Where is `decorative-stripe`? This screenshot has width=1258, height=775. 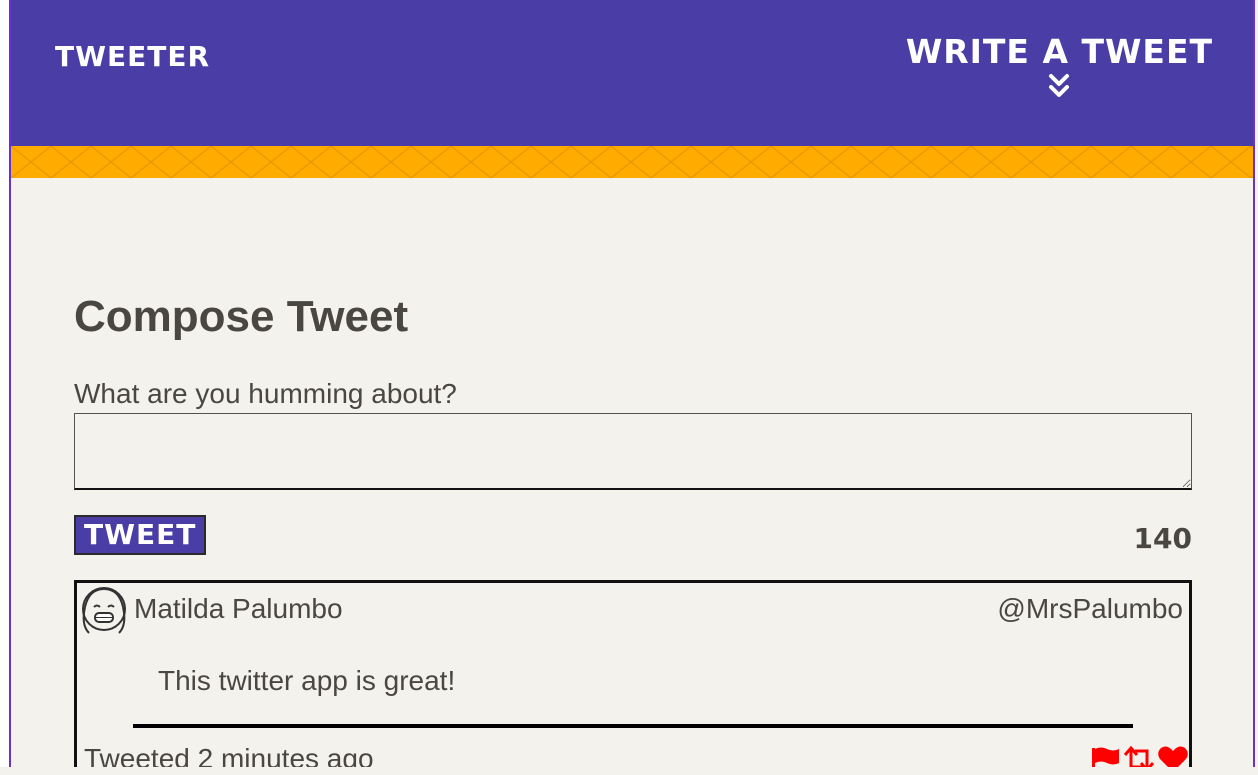
decorative-stripe is located at coordinates (632, 162).